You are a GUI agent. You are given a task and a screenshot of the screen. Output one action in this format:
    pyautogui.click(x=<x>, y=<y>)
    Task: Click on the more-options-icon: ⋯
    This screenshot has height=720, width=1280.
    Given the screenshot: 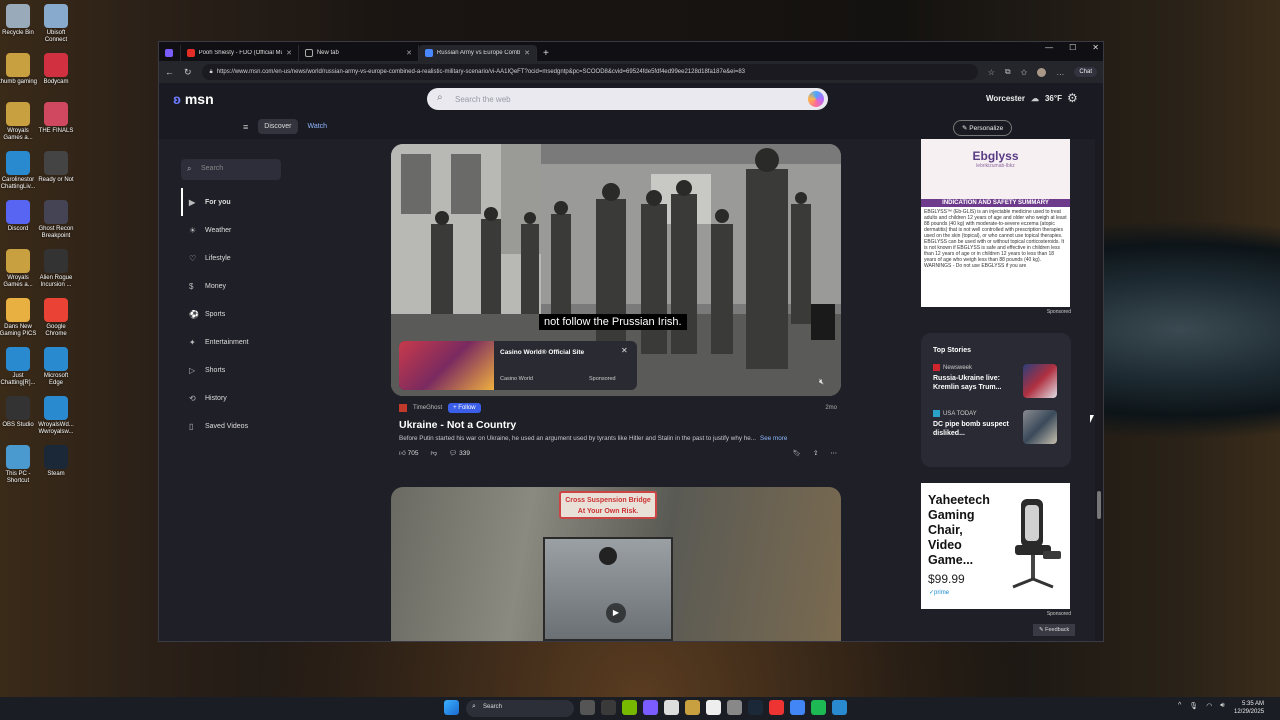 What is the action you would take?
    pyautogui.click(x=834, y=453)
    